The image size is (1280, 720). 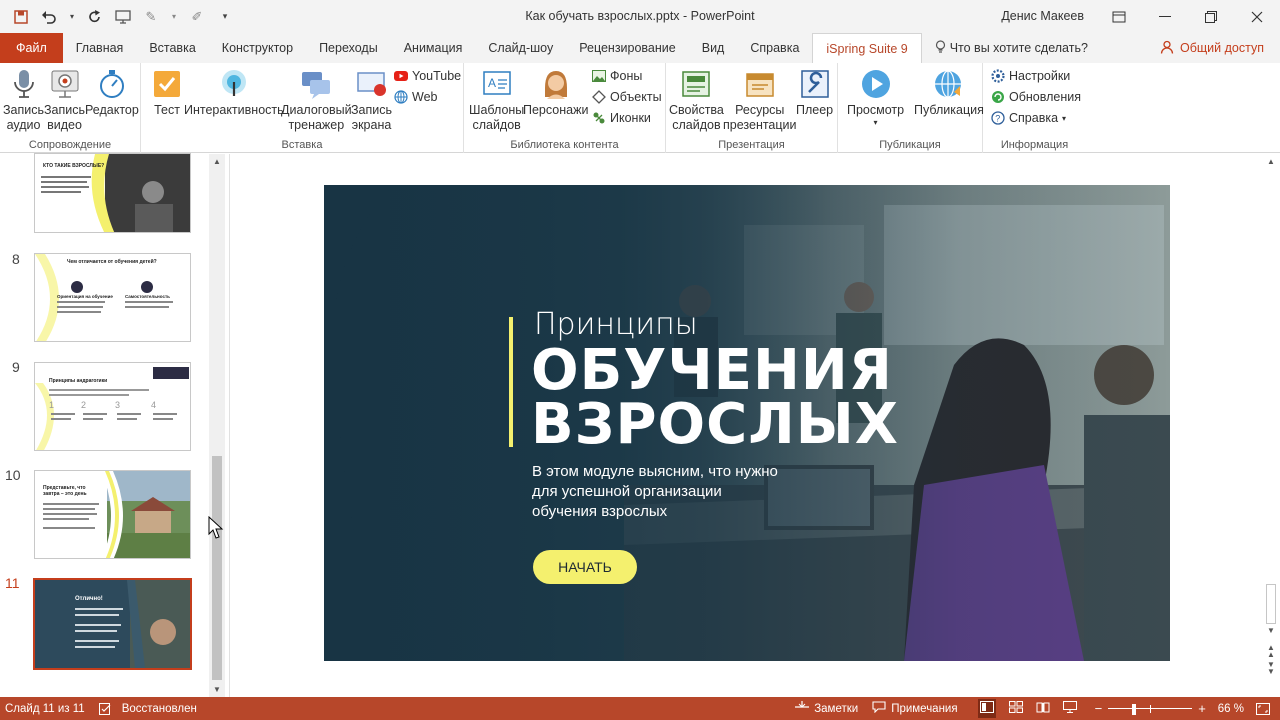 I want to click on spell-check-icon, so click(x=105, y=708).